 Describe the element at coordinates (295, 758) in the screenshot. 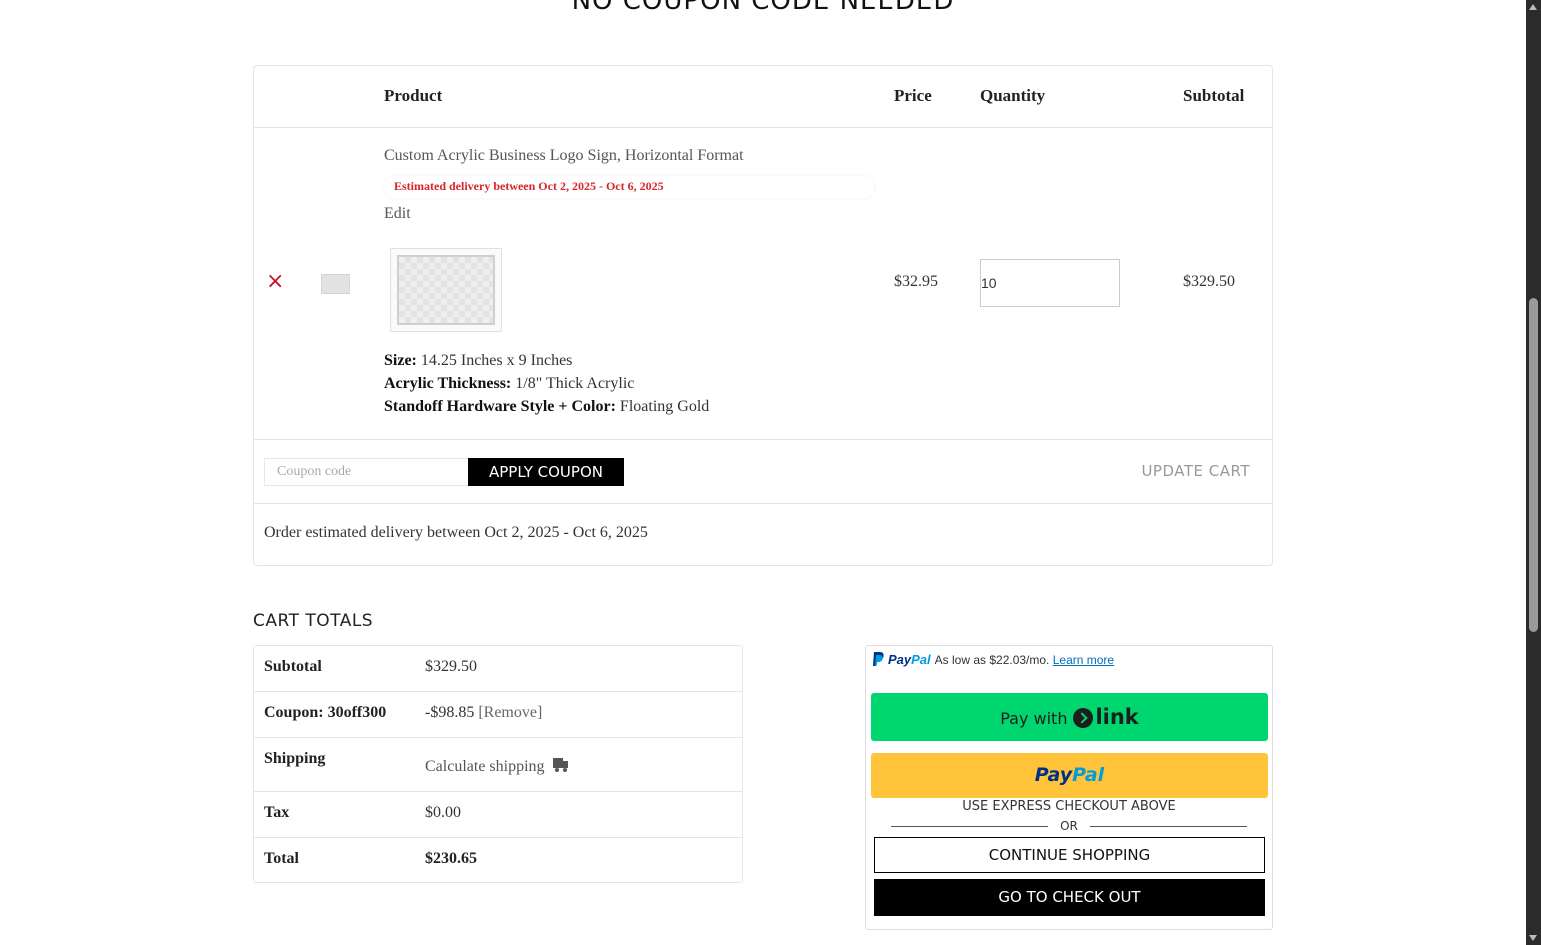

I see `totals-label: Shipping` at that location.